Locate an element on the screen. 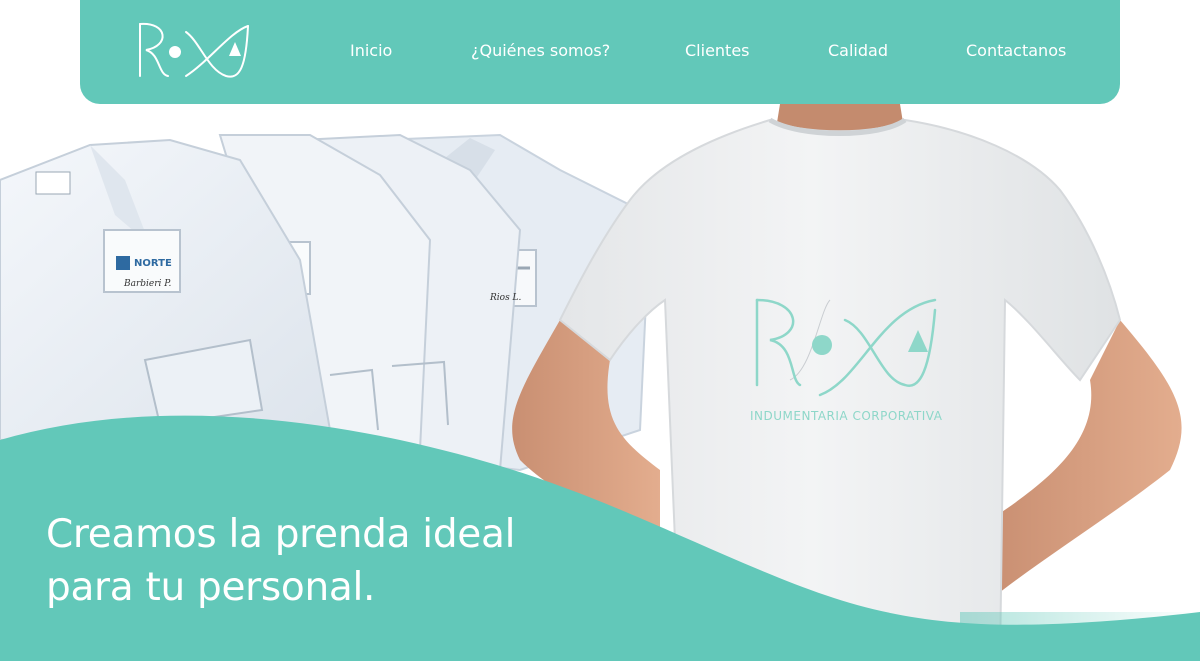  nav-calidad: Calidad is located at coordinates (858, 51).